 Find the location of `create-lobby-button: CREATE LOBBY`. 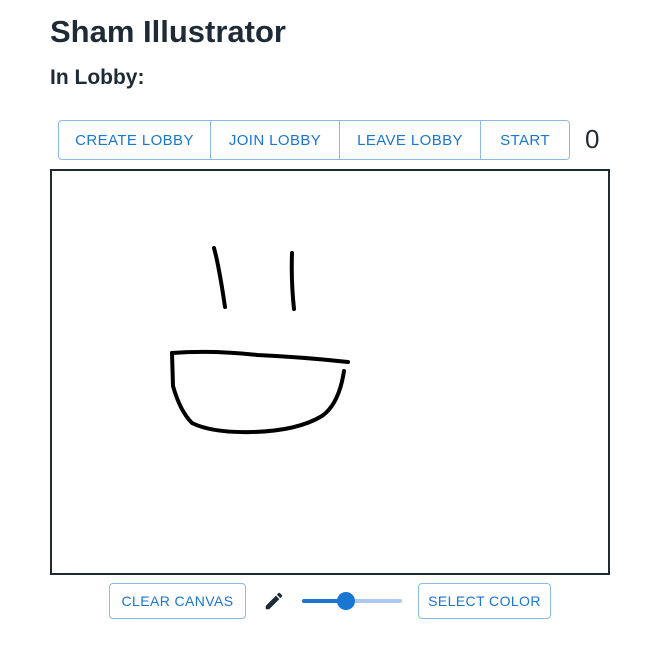

create-lobby-button: CREATE LOBBY is located at coordinates (134, 140).